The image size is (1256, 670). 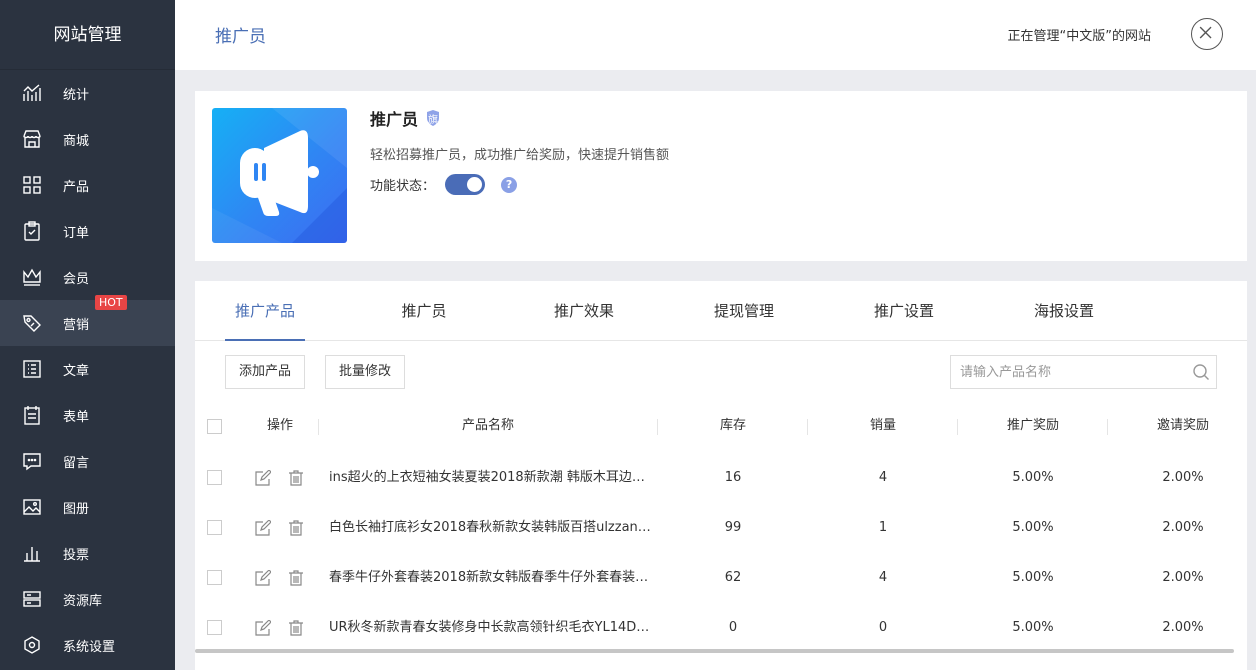 What do you see at coordinates (32, 92) in the screenshot?
I see `stats-icon` at bounding box center [32, 92].